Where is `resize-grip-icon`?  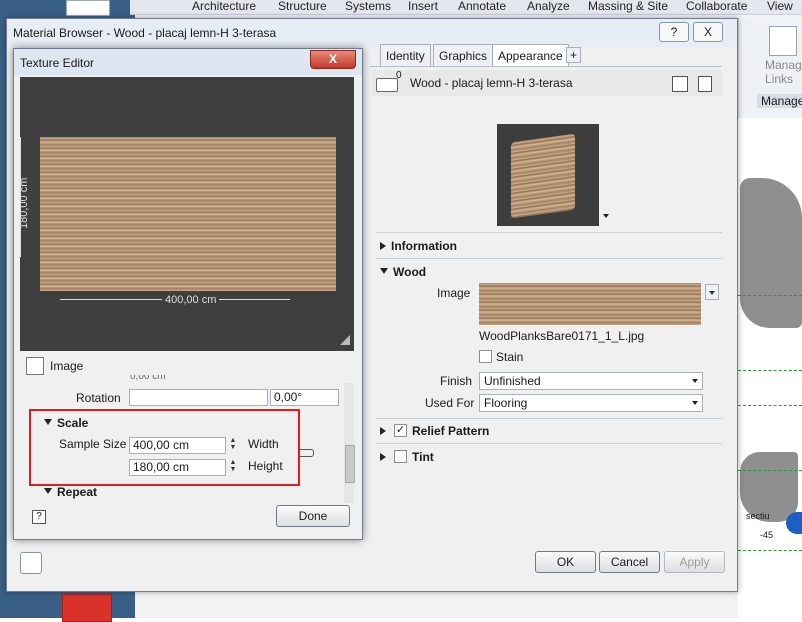
resize-grip-icon is located at coordinates (345, 340).